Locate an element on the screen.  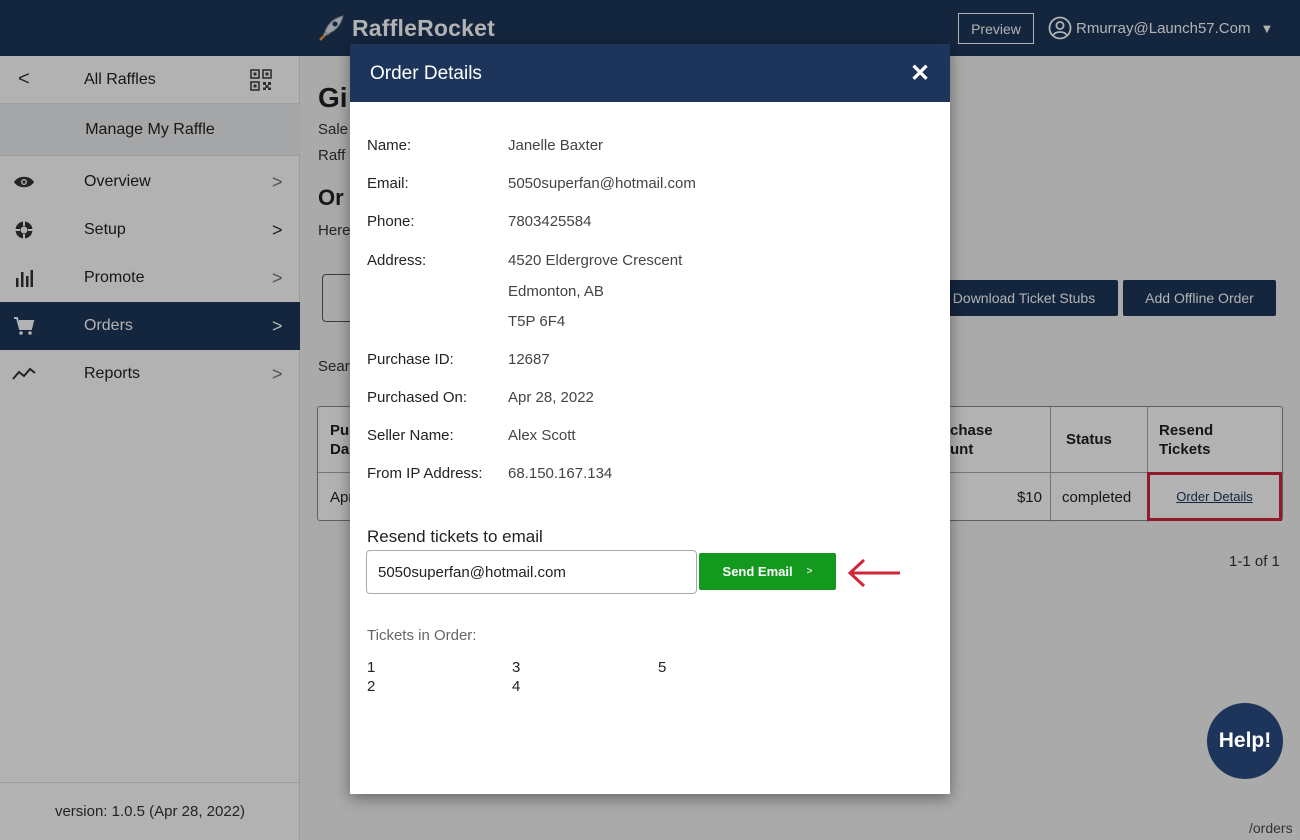
resend-tickets-label: Resend tickets to email is located at coordinates (455, 536).